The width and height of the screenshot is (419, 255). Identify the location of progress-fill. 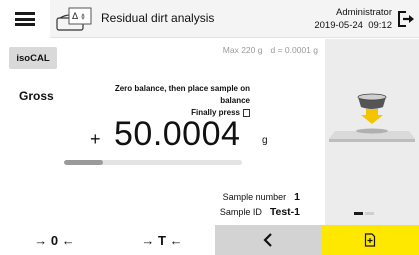
(84, 162).